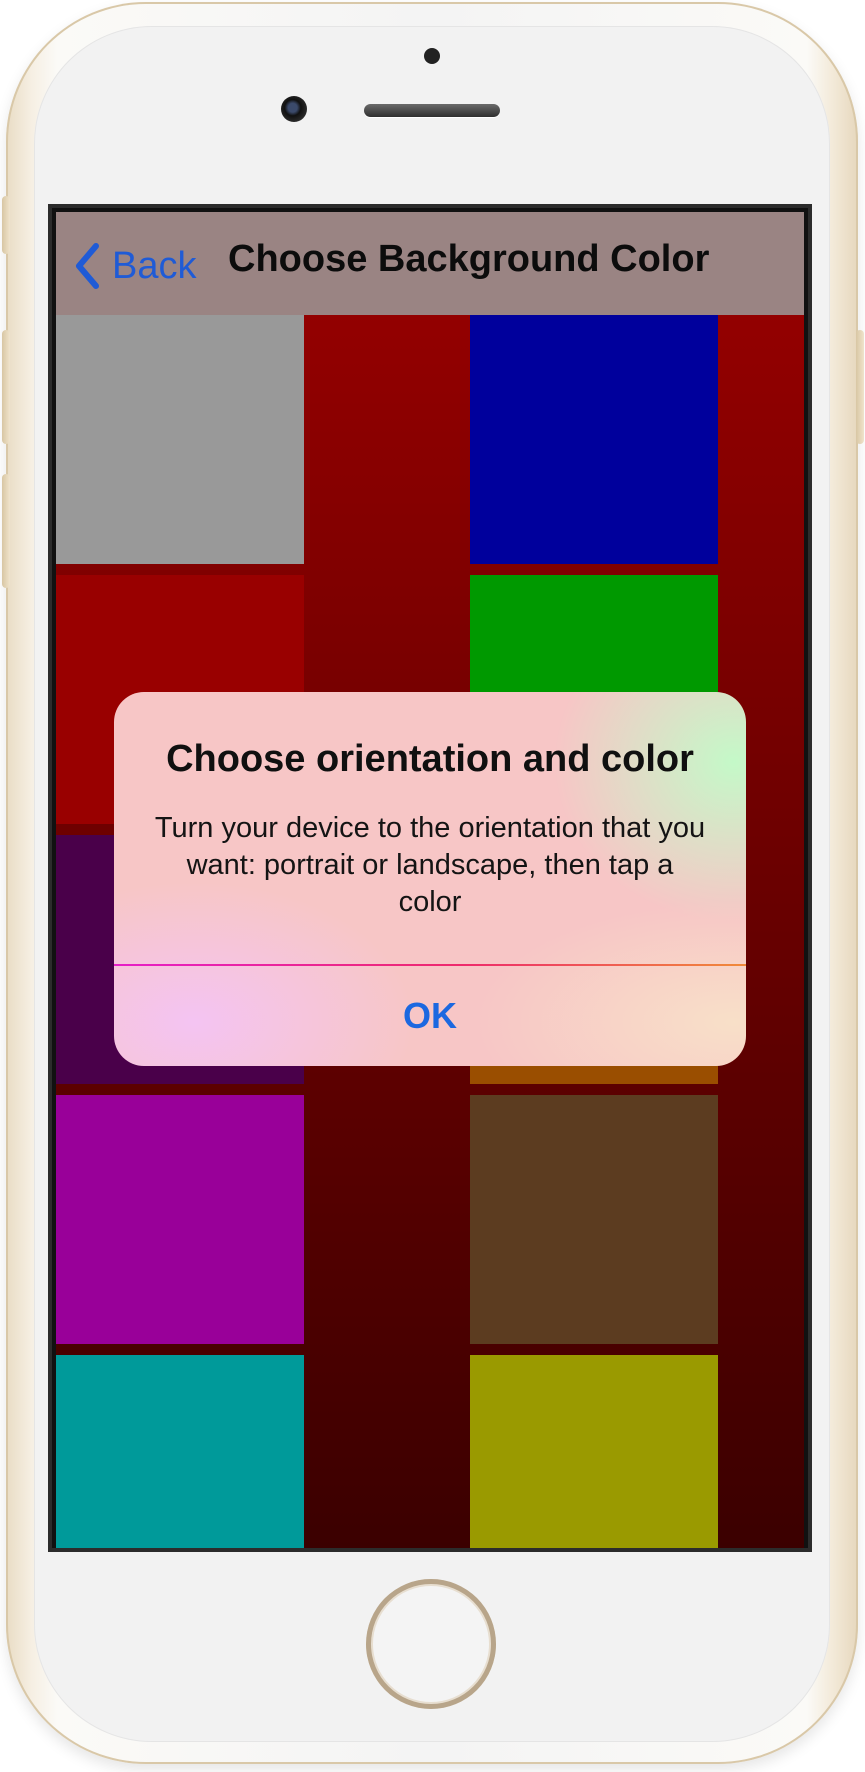 The image size is (865, 1772). Describe the element at coordinates (431, 1644) in the screenshot. I see `home-button` at that location.